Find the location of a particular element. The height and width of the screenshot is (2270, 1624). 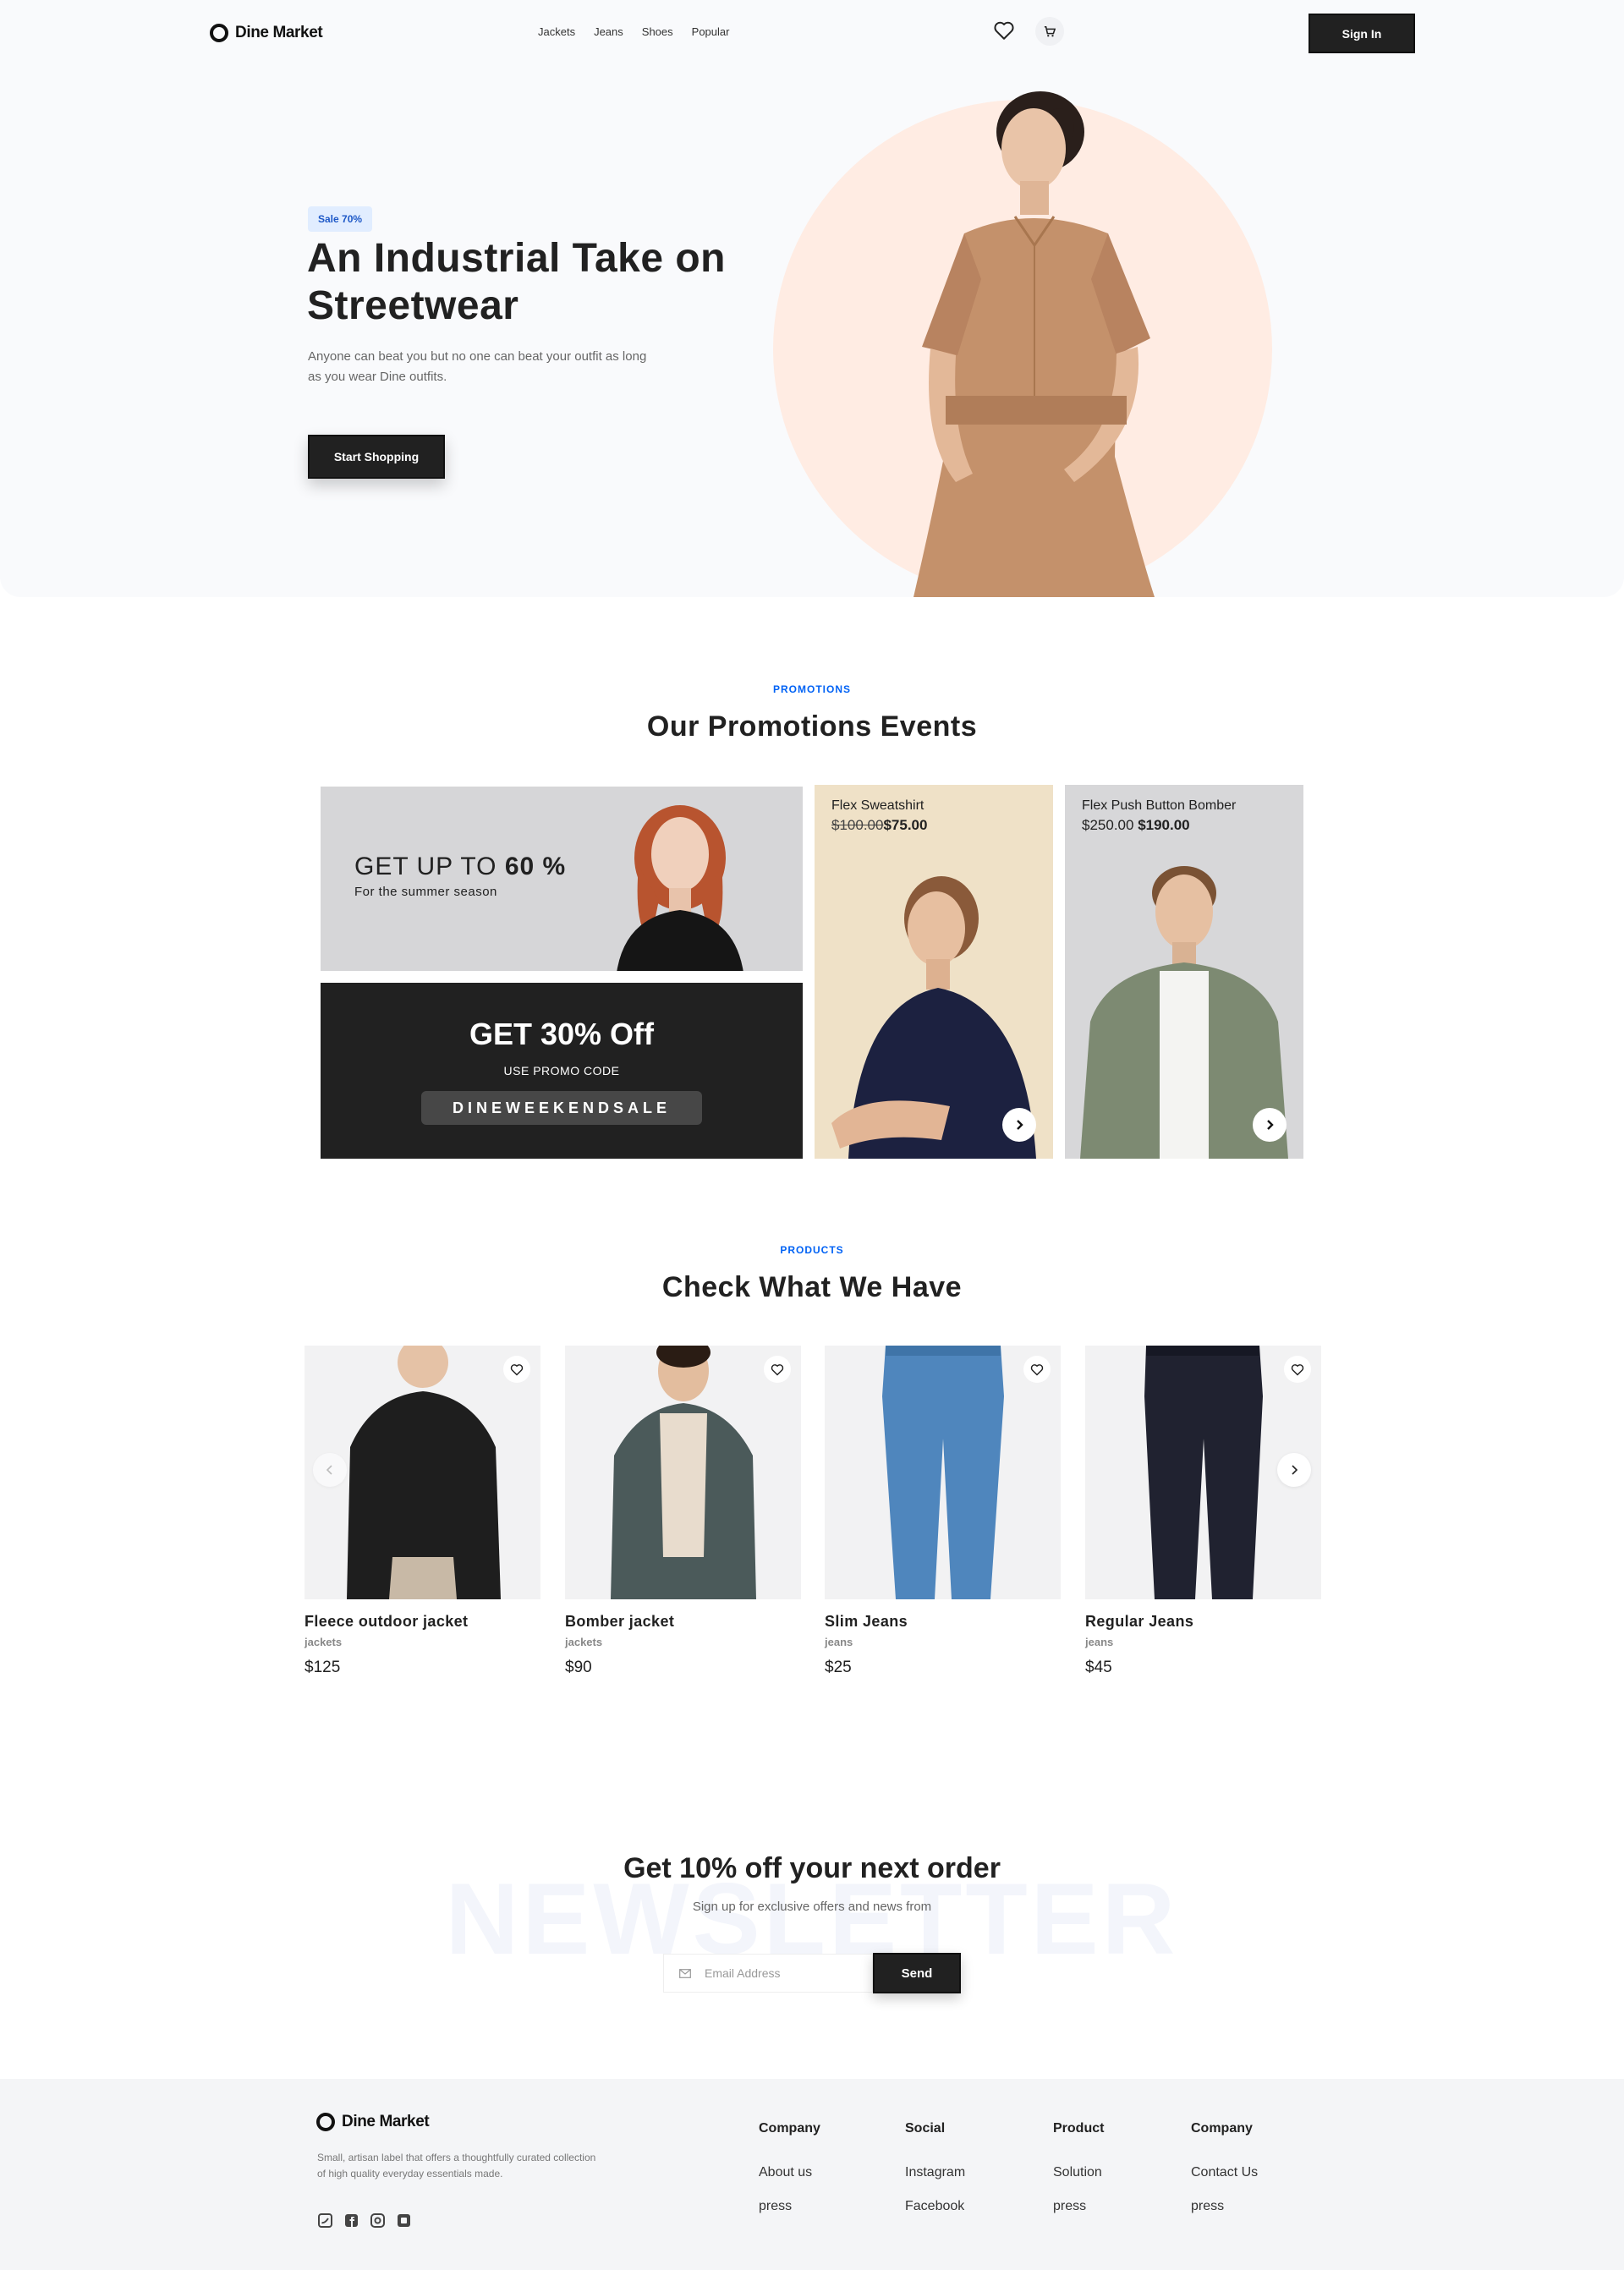

footer-link: About us is located at coordinates (789, 2172).